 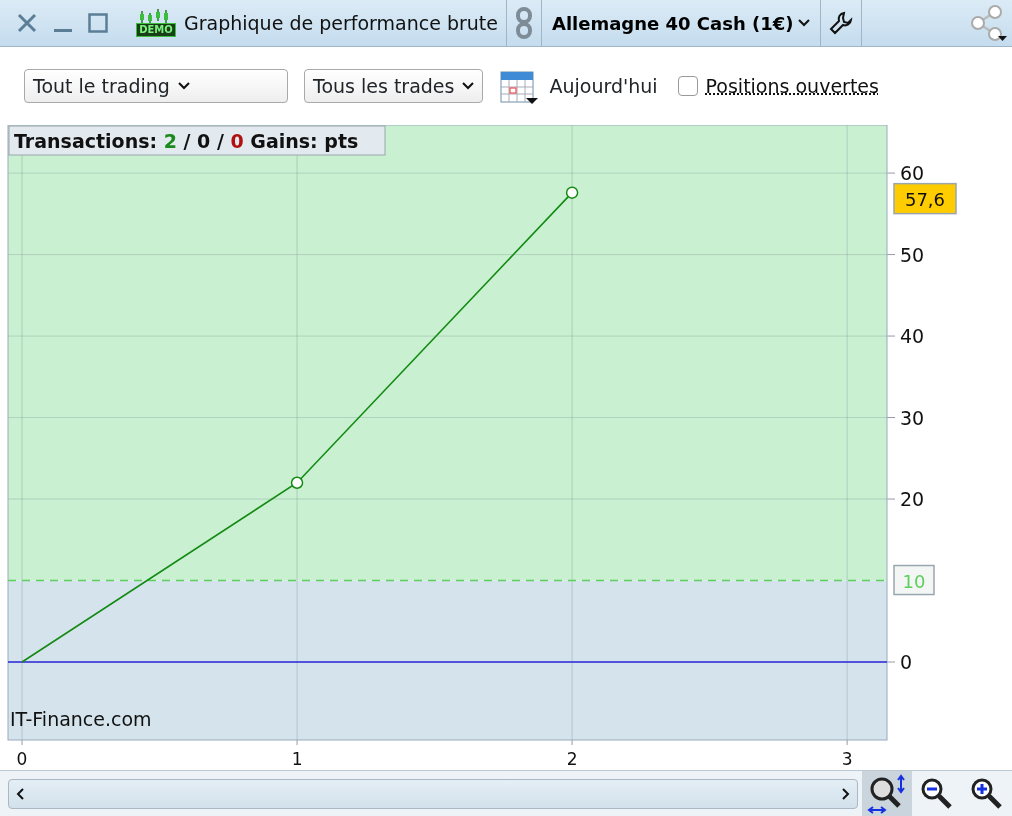 What do you see at coordinates (27, 23) in the screenshot?
I see `close-icon` at bounding box center [27, 23].